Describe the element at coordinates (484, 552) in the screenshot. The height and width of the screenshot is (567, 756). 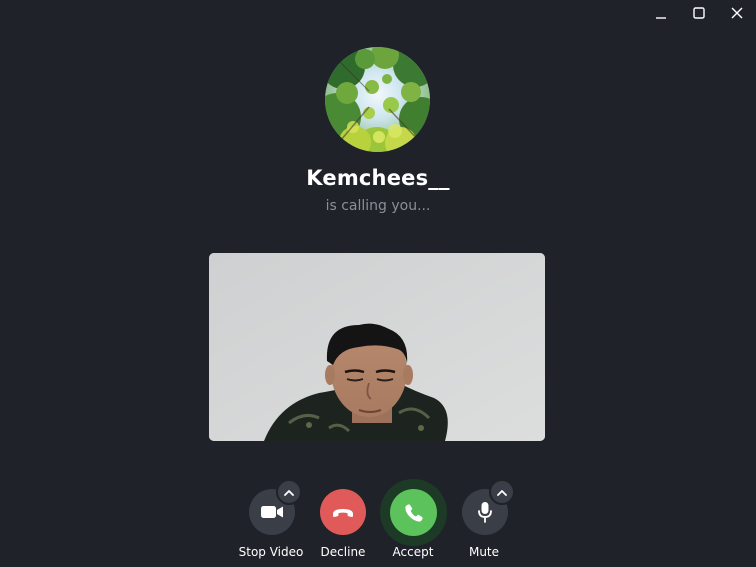
I see `mute-label: Mute` at that location.